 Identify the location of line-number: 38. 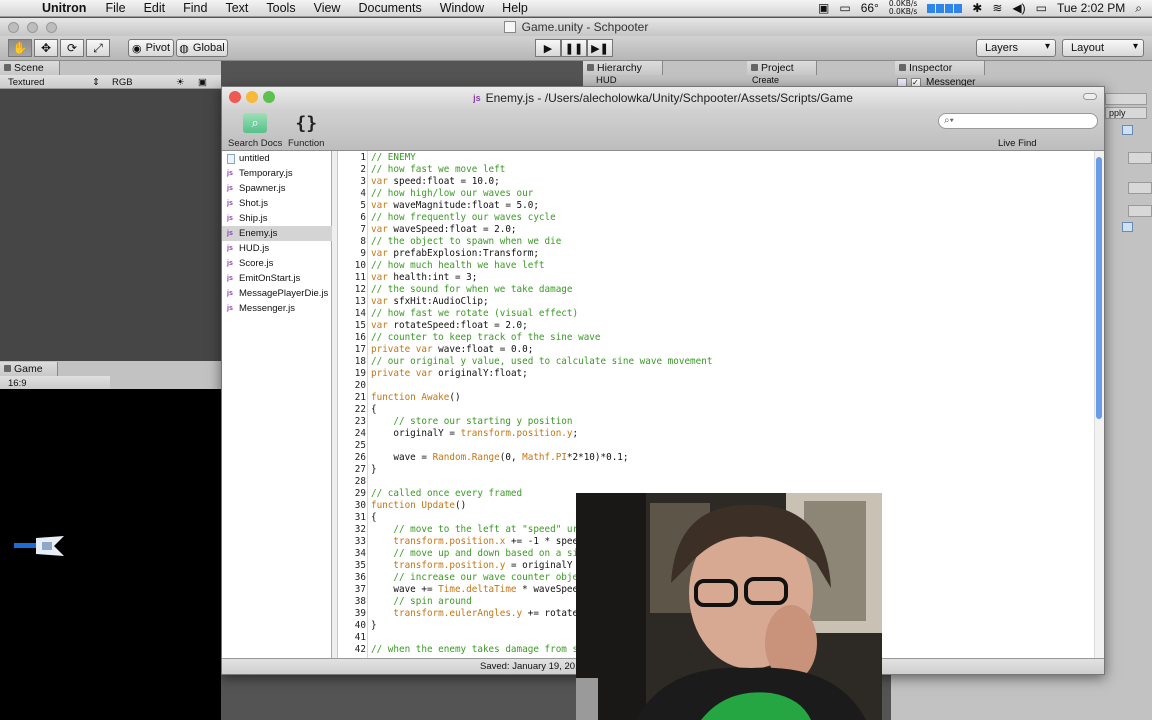
(360, 601).